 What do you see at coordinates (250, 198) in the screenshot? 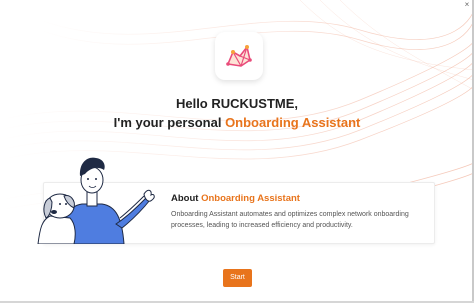
I see `about-title-name: Onboarding Assistant` at bounding box center [250, 198].